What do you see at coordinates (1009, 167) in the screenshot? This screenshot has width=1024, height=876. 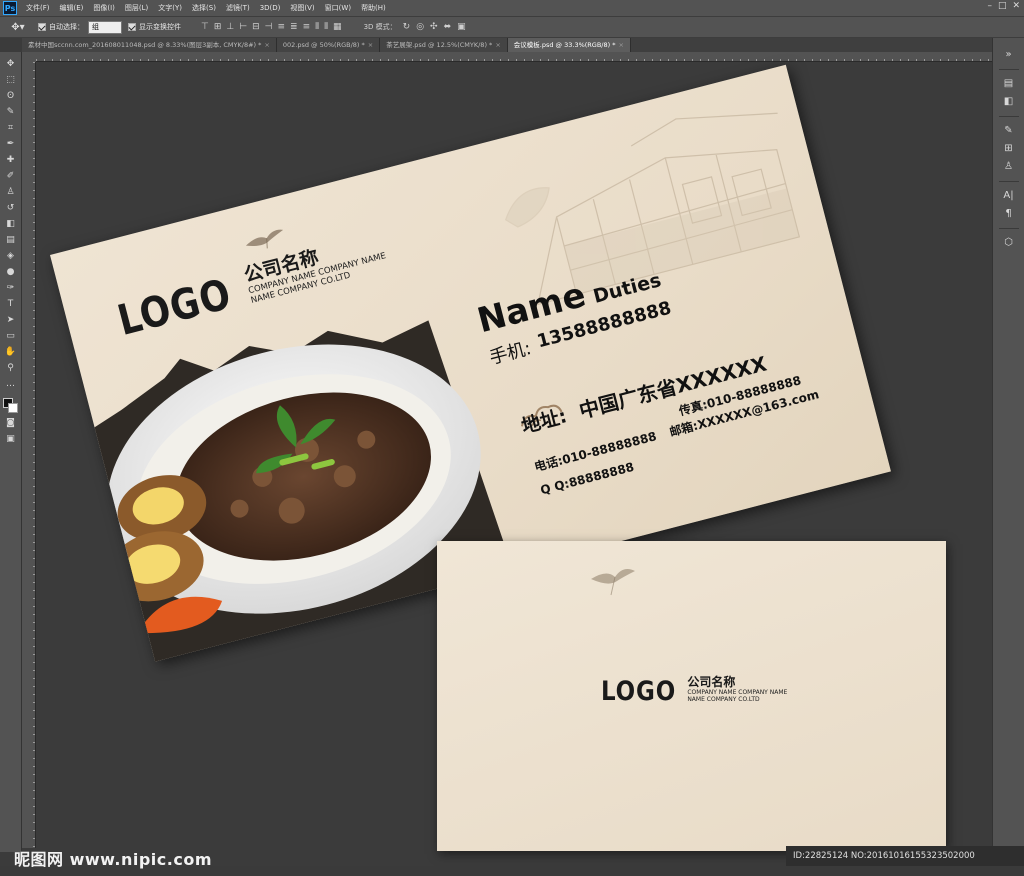 I see `clone-source-icon: ♙` at bounding box center [1009, 167].